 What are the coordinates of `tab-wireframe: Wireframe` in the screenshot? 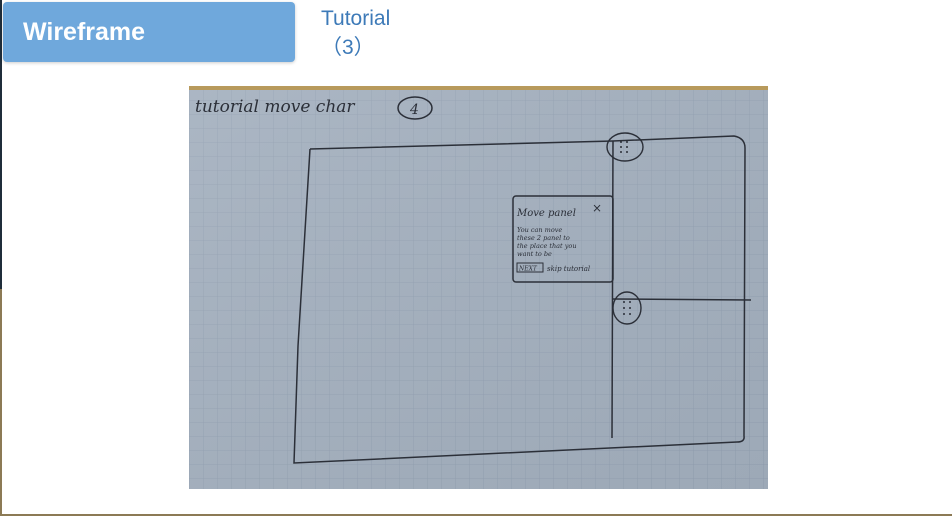 It's located at (149, 32).